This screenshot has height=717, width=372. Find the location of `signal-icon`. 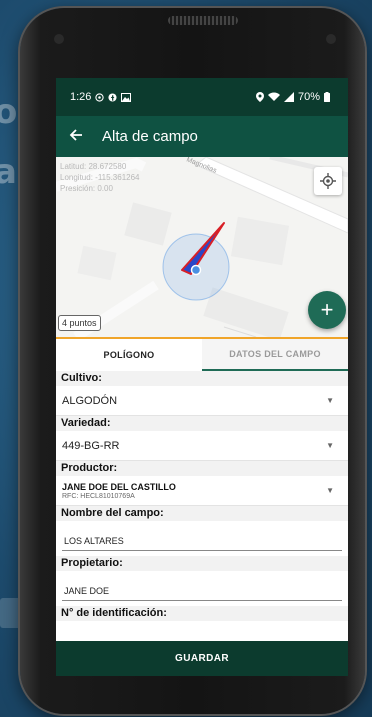

signal-icon is located at coordinates (288, 97).